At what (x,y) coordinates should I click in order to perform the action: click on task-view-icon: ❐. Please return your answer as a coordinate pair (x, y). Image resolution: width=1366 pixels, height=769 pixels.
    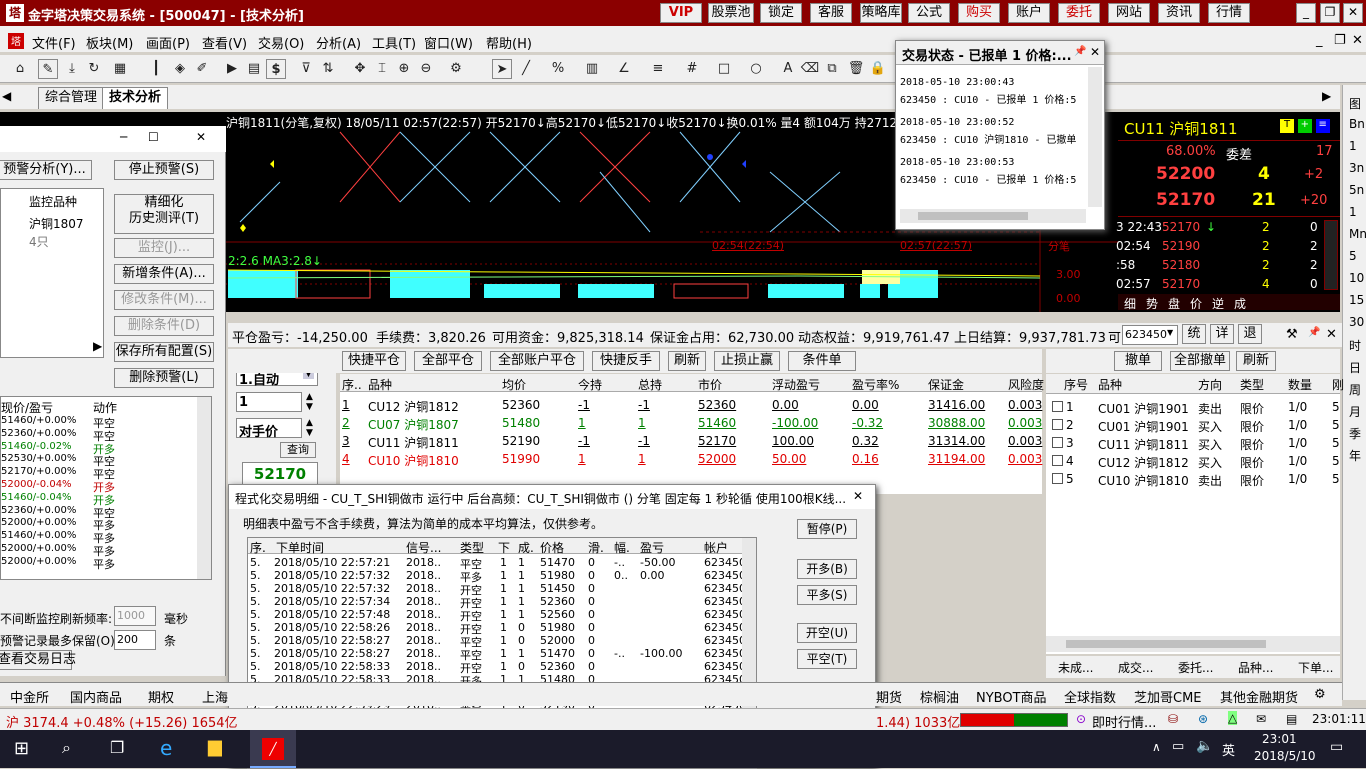
    Looking at the image, I should click on (117, 747).